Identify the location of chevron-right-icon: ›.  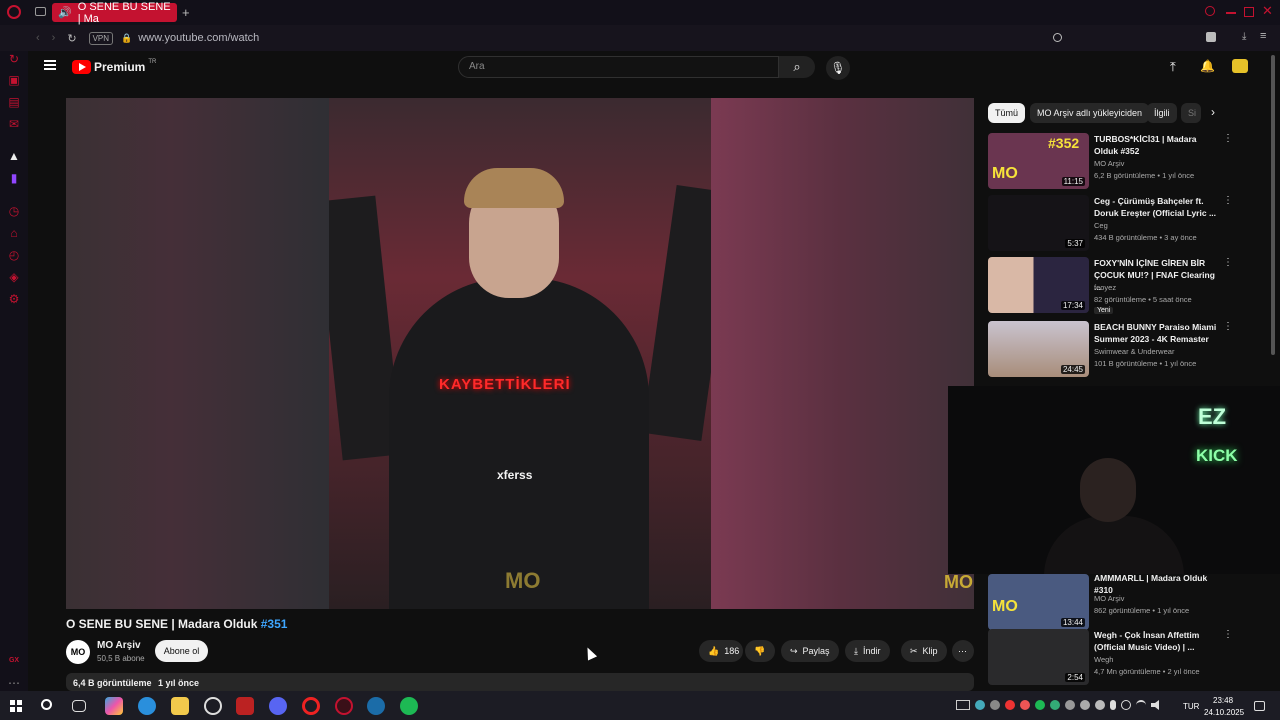
(1213, 112).